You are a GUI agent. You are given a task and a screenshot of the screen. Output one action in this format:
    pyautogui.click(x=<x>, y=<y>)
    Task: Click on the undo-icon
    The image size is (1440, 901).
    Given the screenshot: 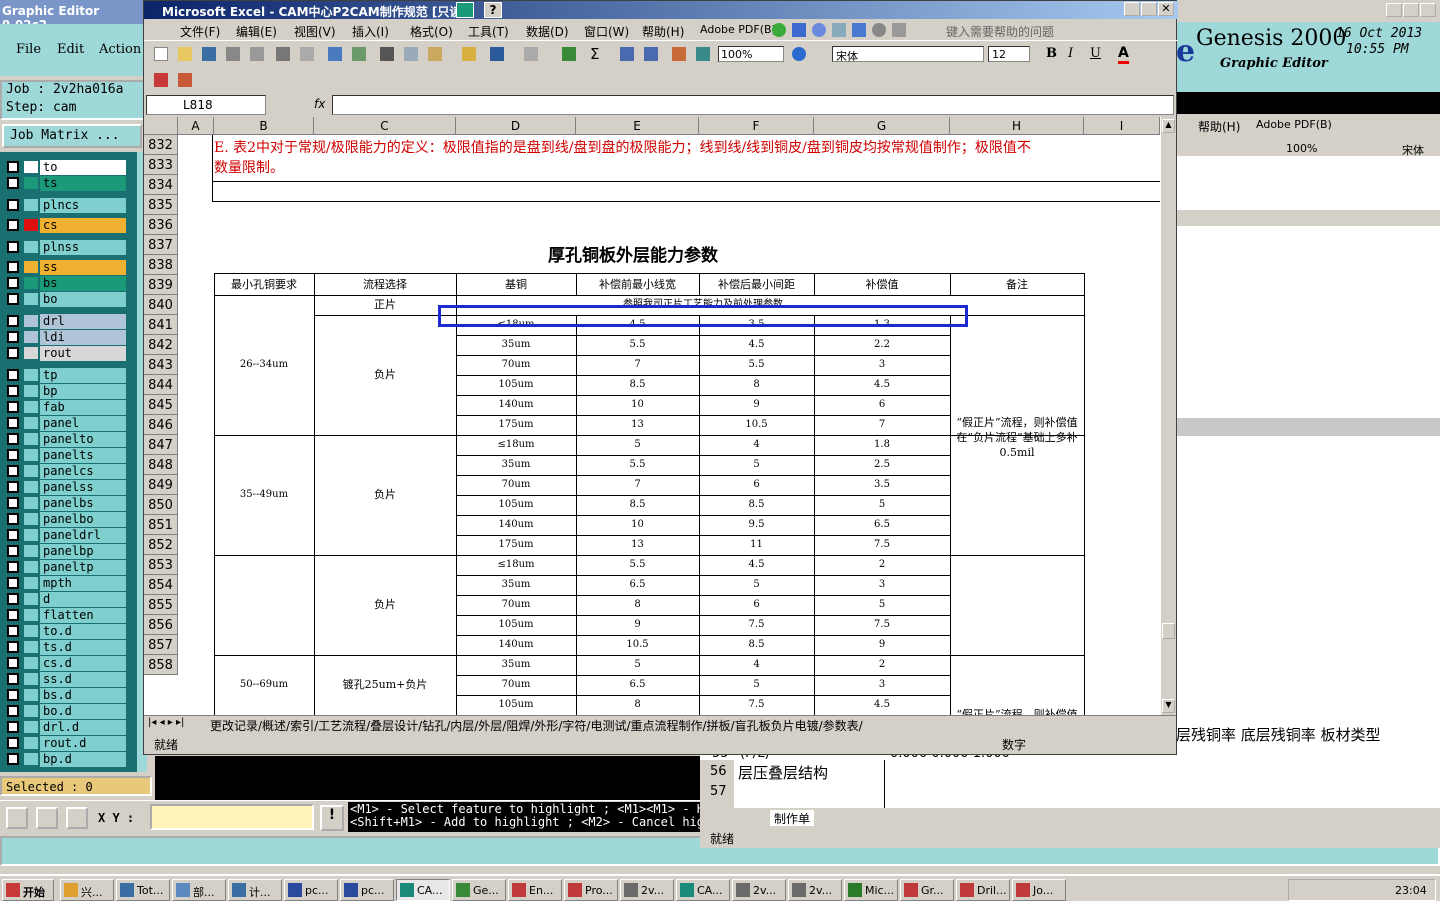 What is the action you would take?
    pyautogui.click(x=497, y=54)
    